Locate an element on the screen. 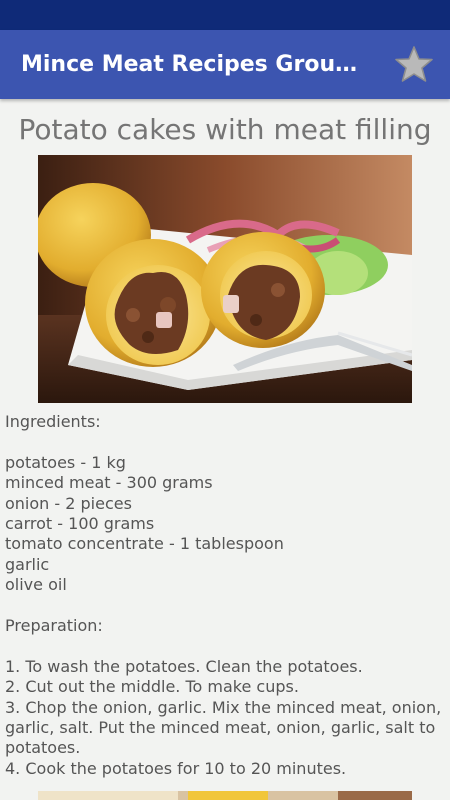 This screenshot has height=800, width=450. preparation-step: 2. Cut out the middle. To make cups. is located at coordinates (152, 687).